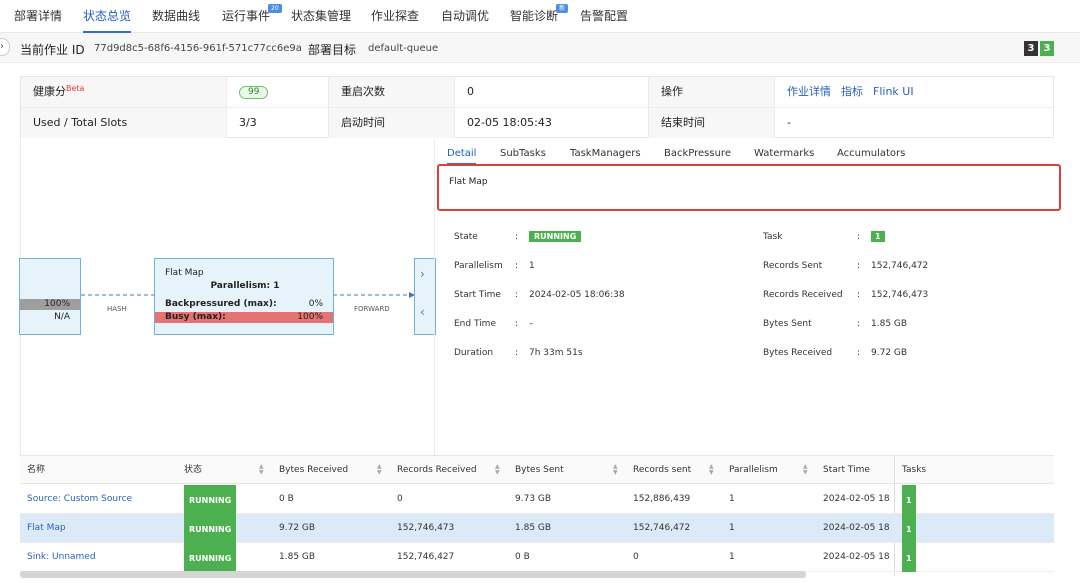 The image size is (1080, 583). Describe the element at coordinates (104, 528) in the screenshot. I see `vertex-name-link: Flat Map` at that location.